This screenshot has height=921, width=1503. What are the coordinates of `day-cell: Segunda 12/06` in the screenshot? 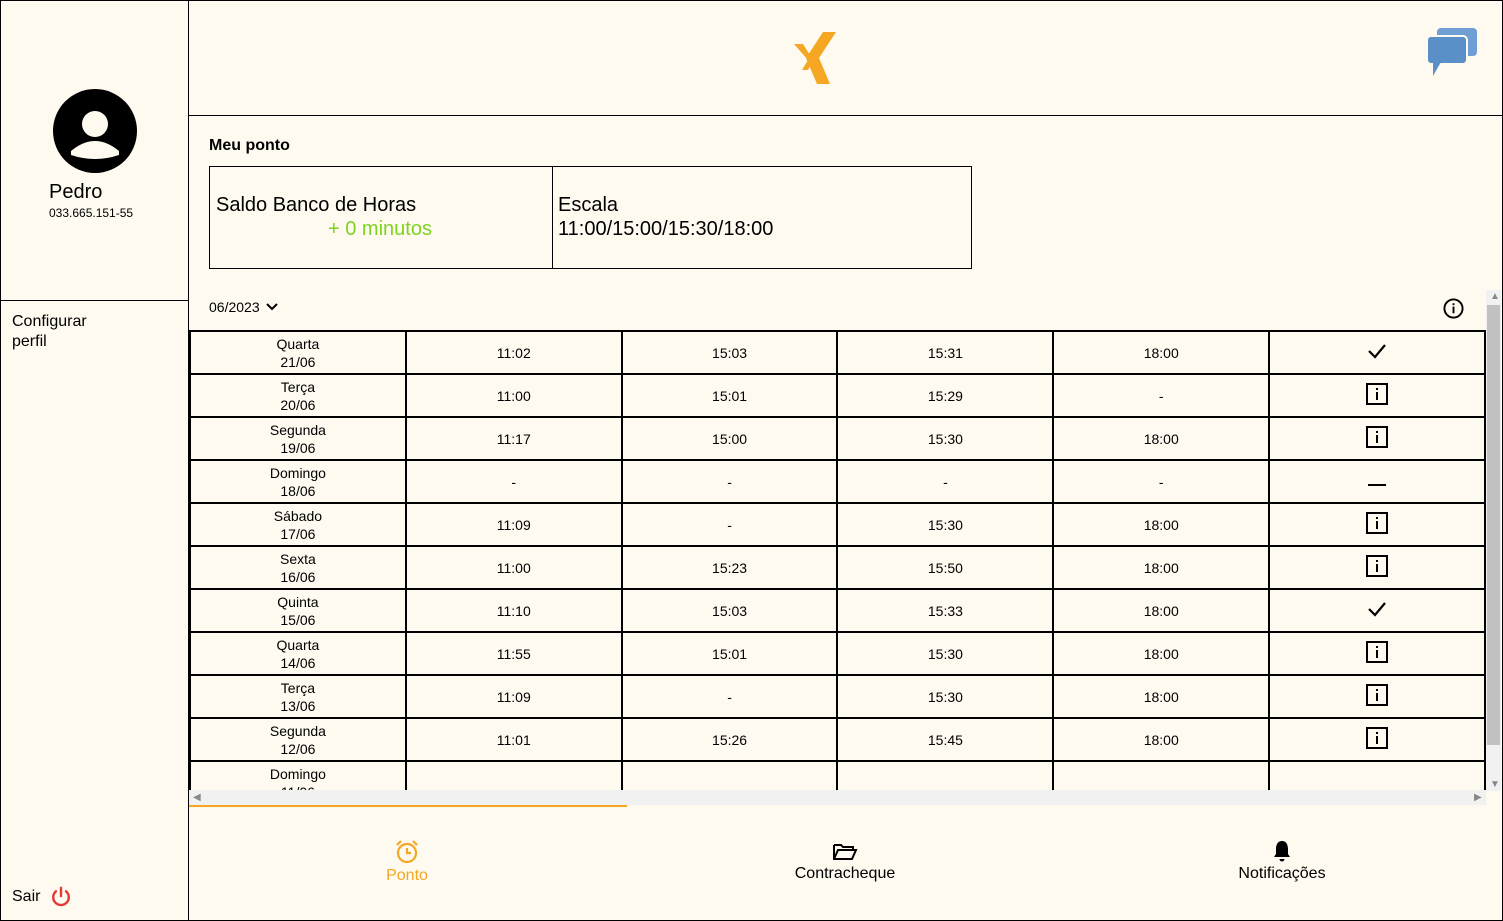 It's located at (298, 739).